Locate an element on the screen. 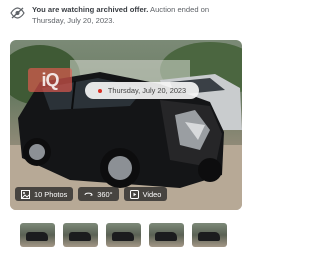  photos-button: 10 Photos is located at coordinates (44, 194).